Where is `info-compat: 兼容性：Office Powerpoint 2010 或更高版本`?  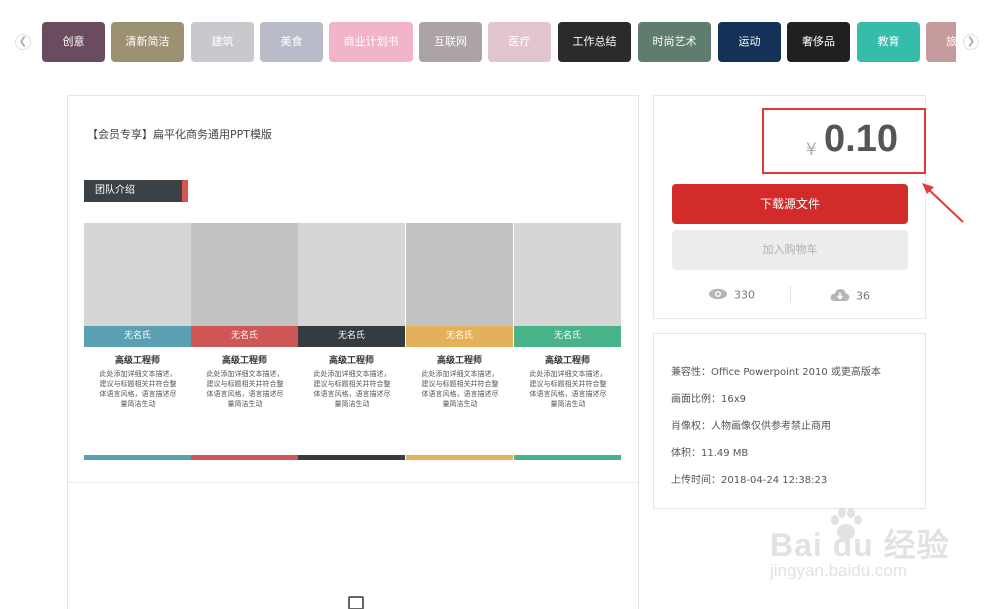
info-compat: 兼容性：Office Powerpoint 2010 或更高版本 is located at coordinates (776, 372).